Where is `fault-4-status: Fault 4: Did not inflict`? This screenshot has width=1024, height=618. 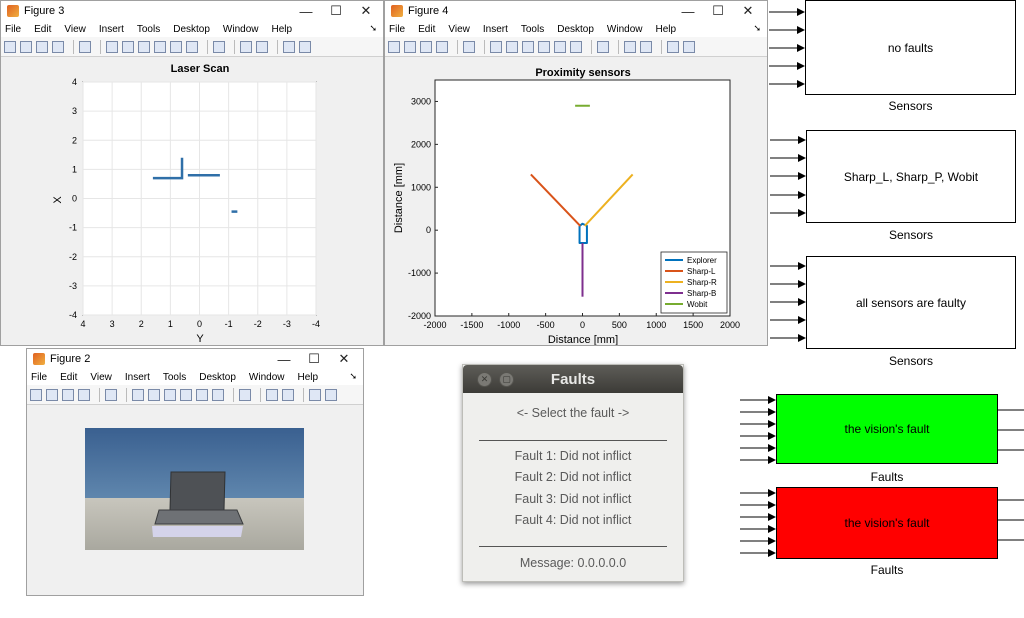
fault-4-status: Fault 4: Did not inflict is located at coordinates (573, 520).